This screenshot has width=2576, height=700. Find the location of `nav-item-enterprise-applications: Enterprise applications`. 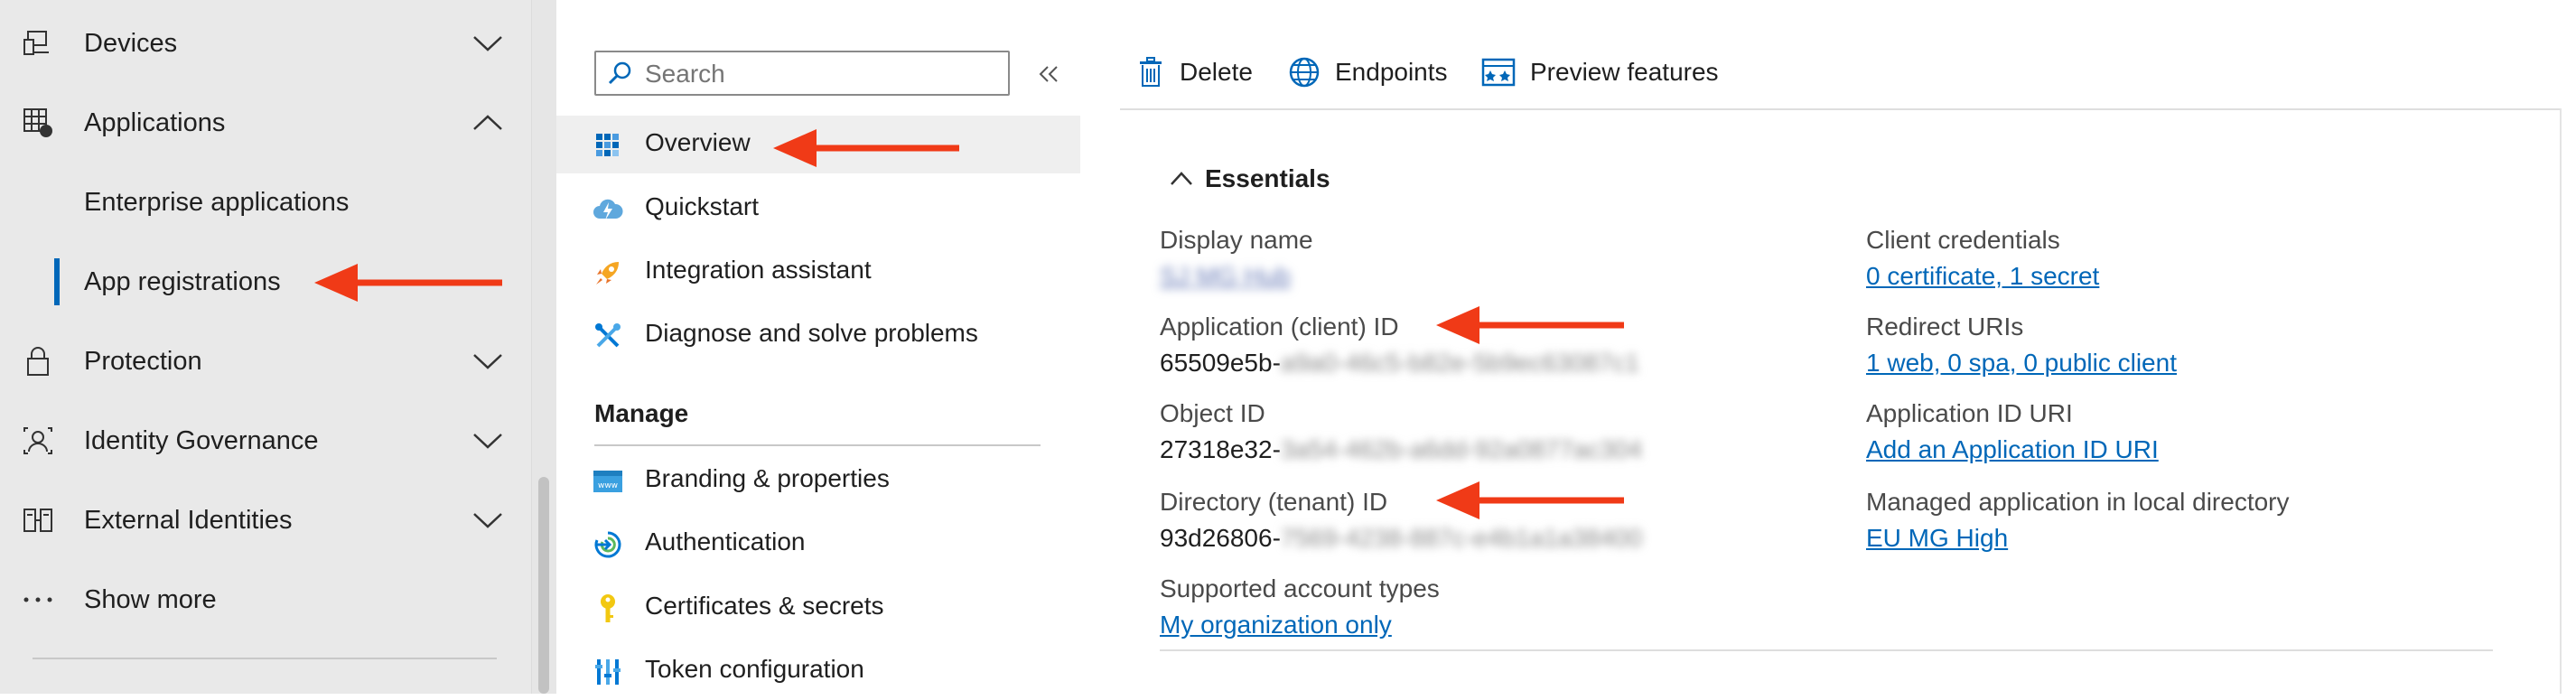

nav-item-enterprise-applications: Enterprise applications is located at coordinates (253, 202).